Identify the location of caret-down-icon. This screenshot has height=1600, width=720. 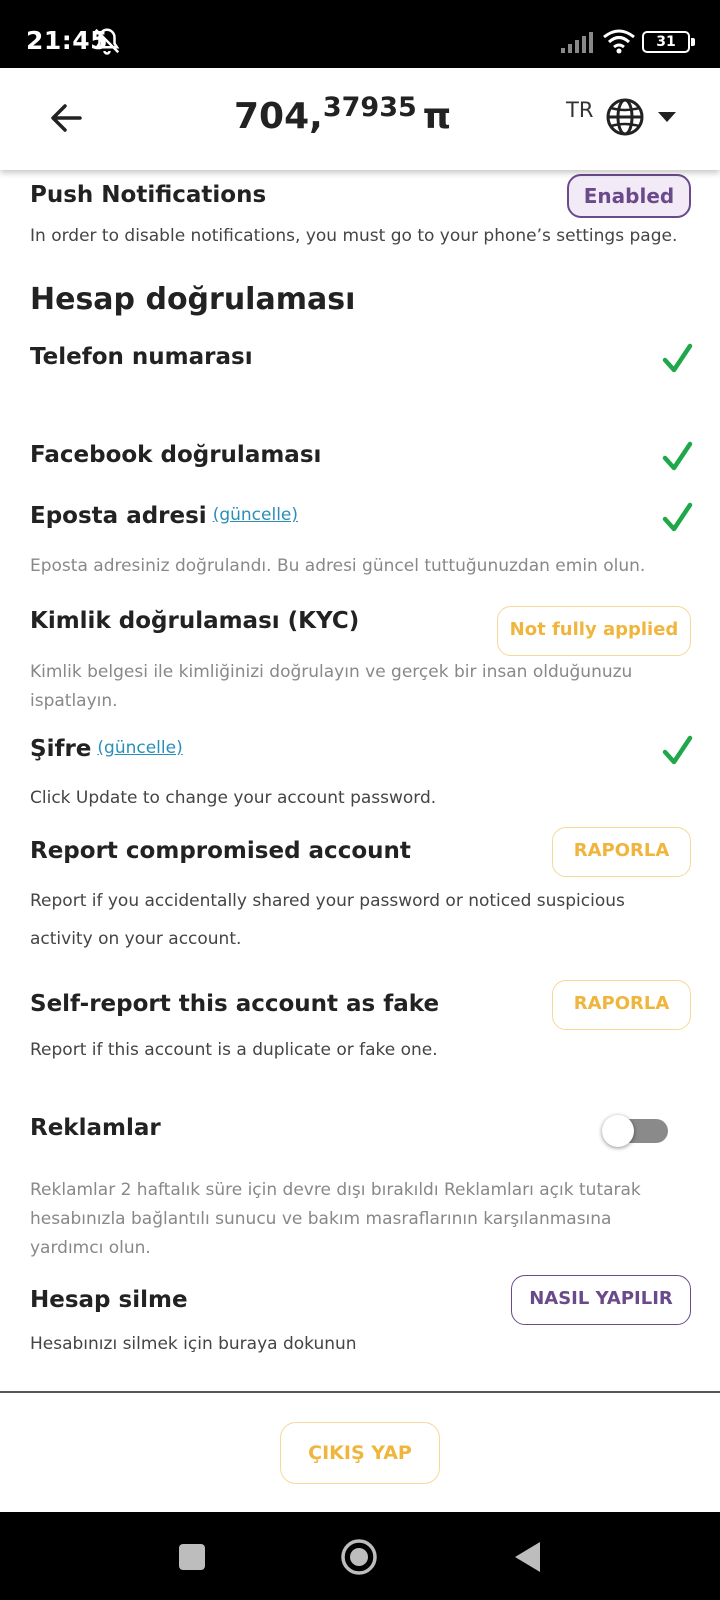
(667, 117).